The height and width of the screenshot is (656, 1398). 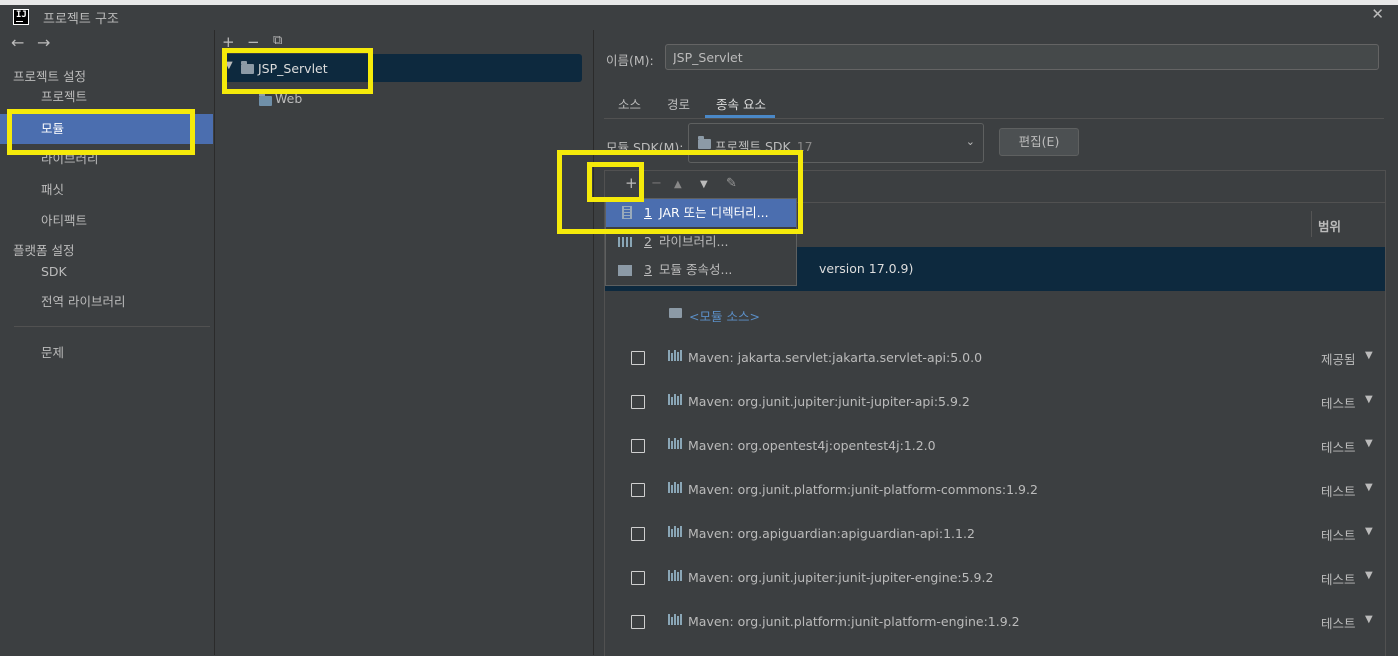 I want to click on nav-item-facets: 패싯, so click(x=106, y=190).